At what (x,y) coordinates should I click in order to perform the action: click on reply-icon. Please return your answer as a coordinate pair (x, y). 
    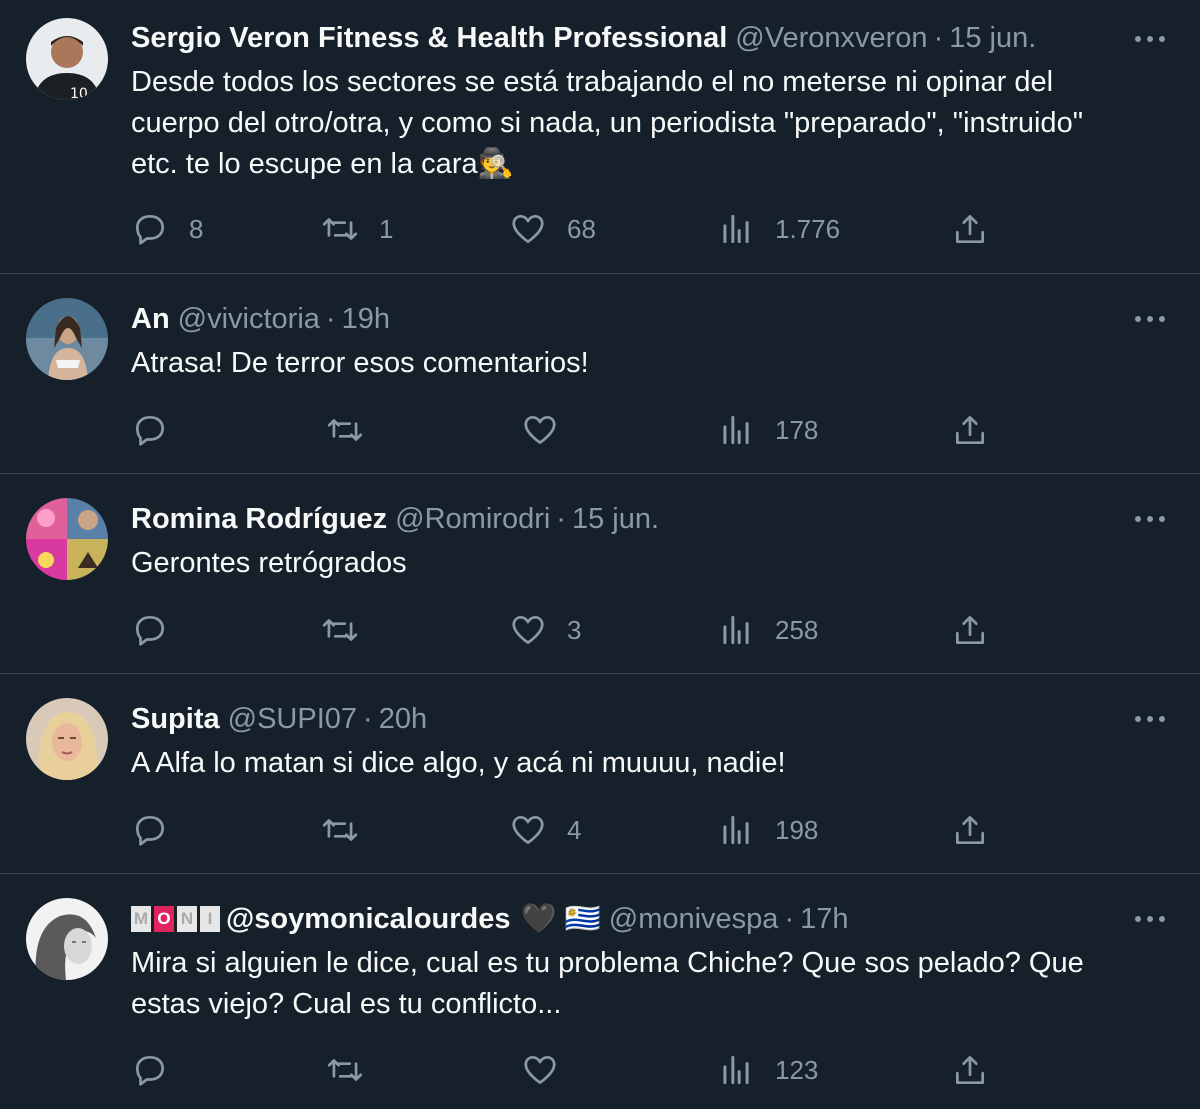
    Looking at the image, I should click on (150, 830).